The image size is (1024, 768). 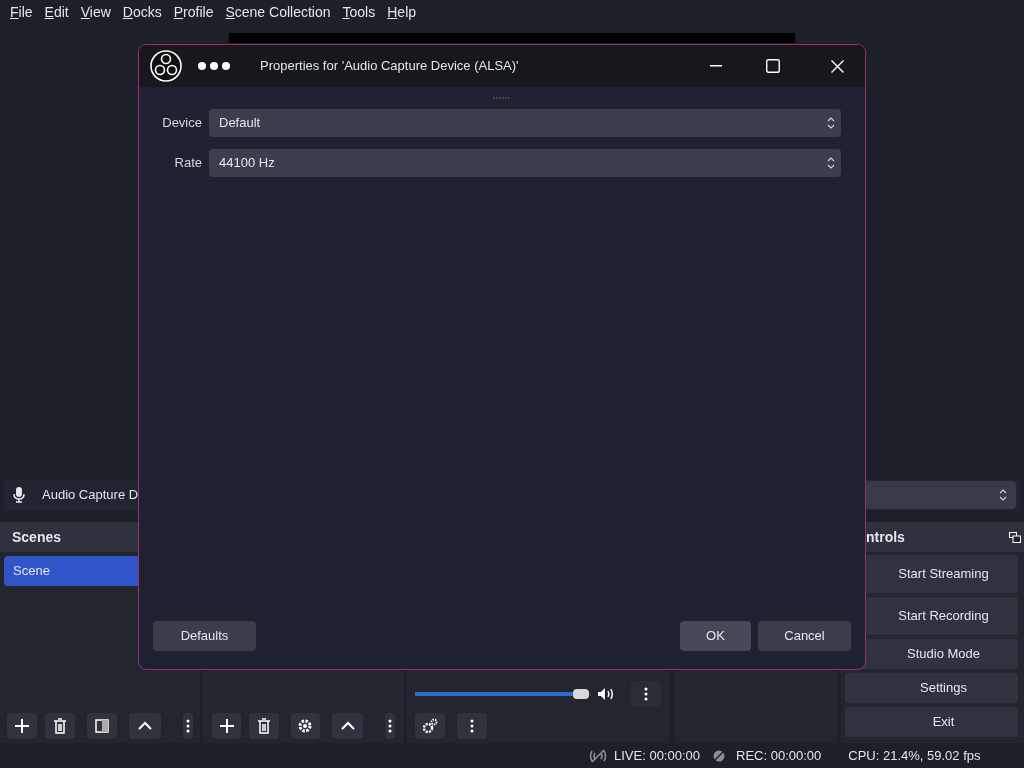 I want to click on dialog-title: Properties for 'Audio Capture Device (ALSA)', so click(x=389, y=66).